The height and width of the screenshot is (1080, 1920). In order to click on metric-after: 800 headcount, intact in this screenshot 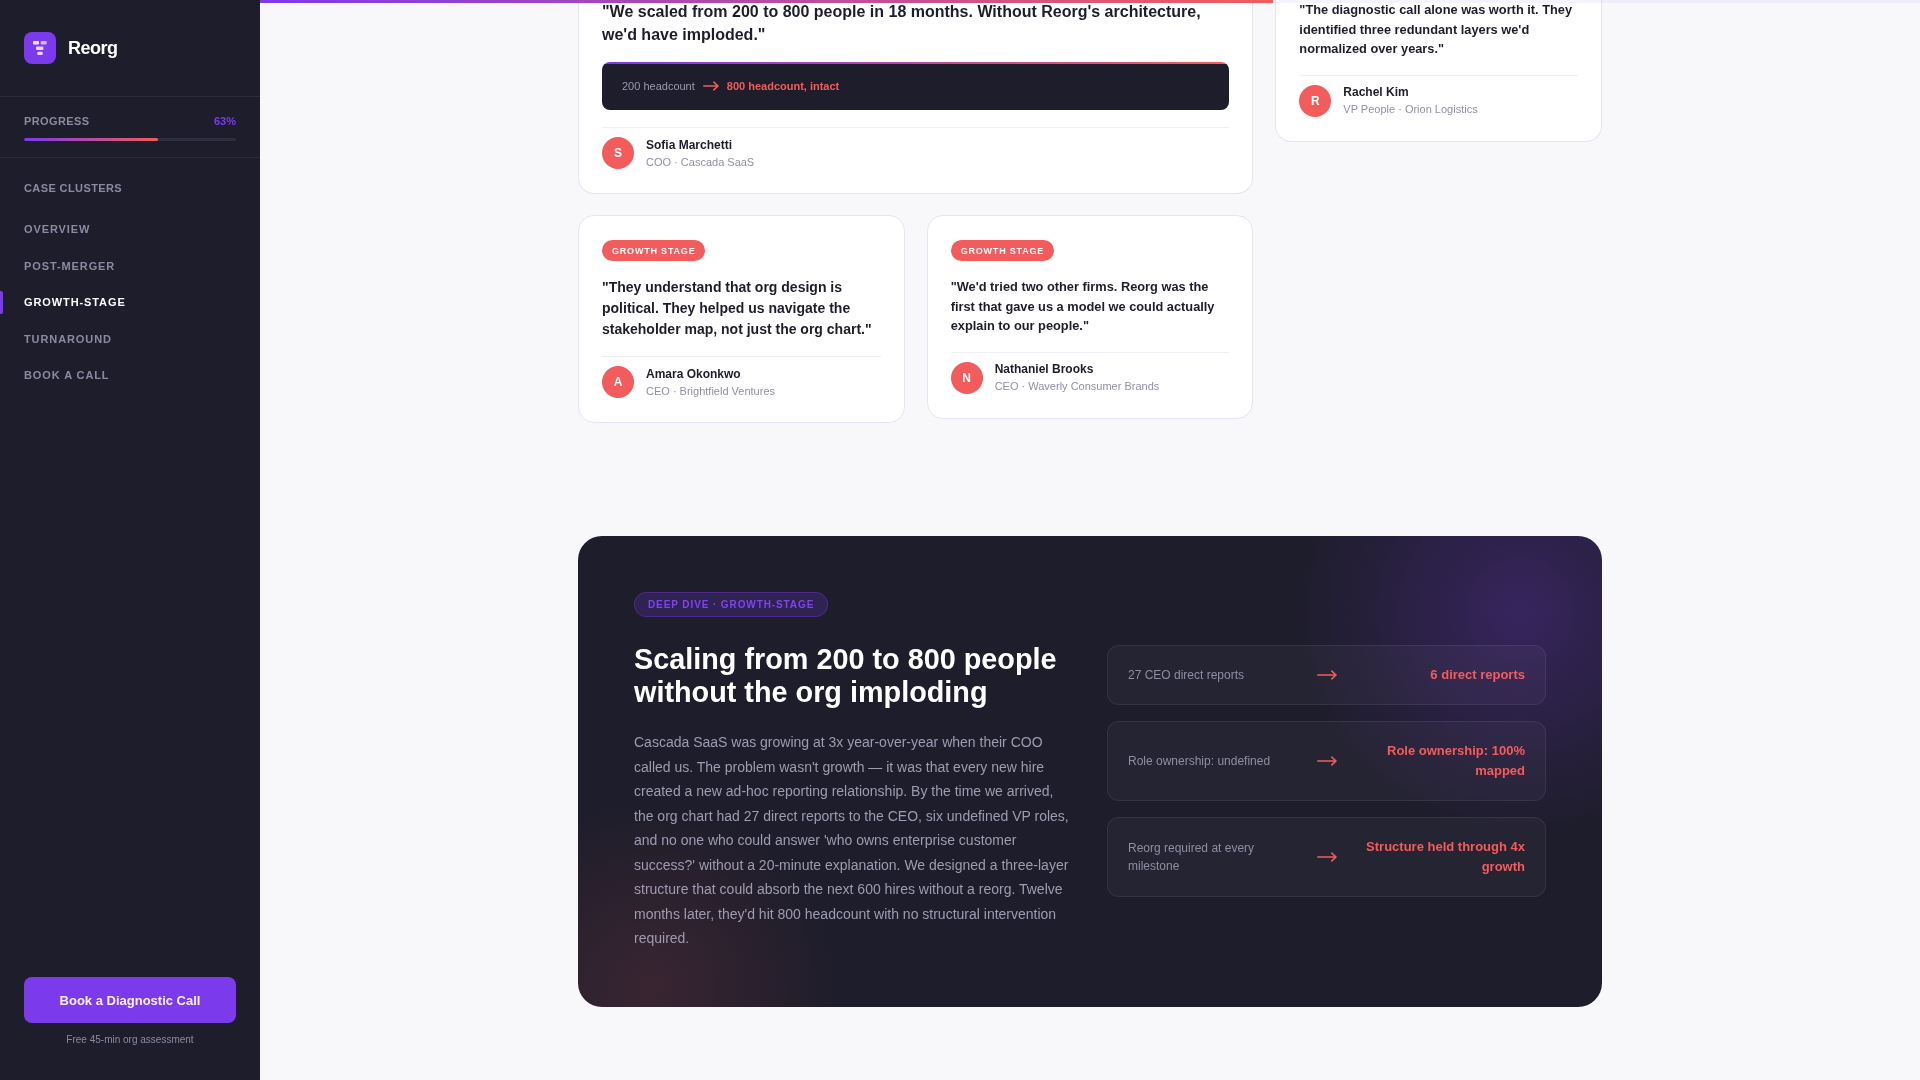, I will do `click(783, 86)`.